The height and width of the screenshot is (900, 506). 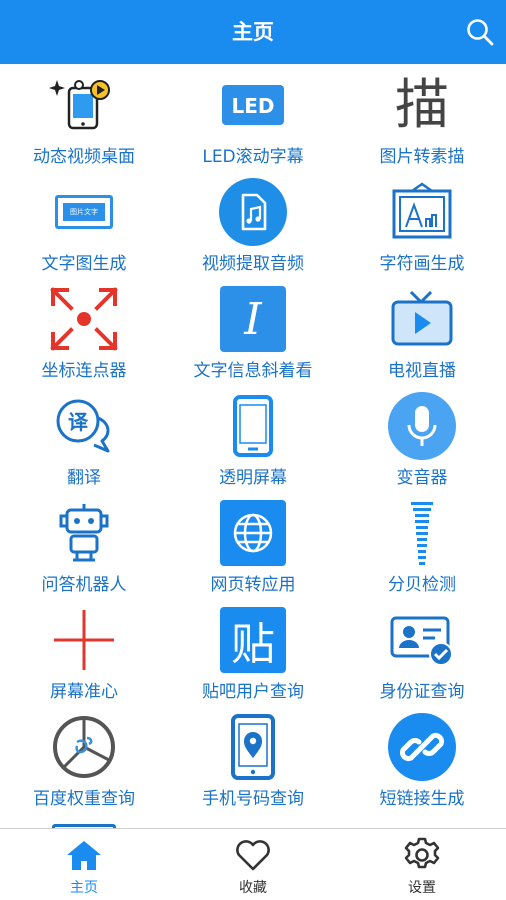 I want to click on grid-partial-icon, so click(x=84, y=823).